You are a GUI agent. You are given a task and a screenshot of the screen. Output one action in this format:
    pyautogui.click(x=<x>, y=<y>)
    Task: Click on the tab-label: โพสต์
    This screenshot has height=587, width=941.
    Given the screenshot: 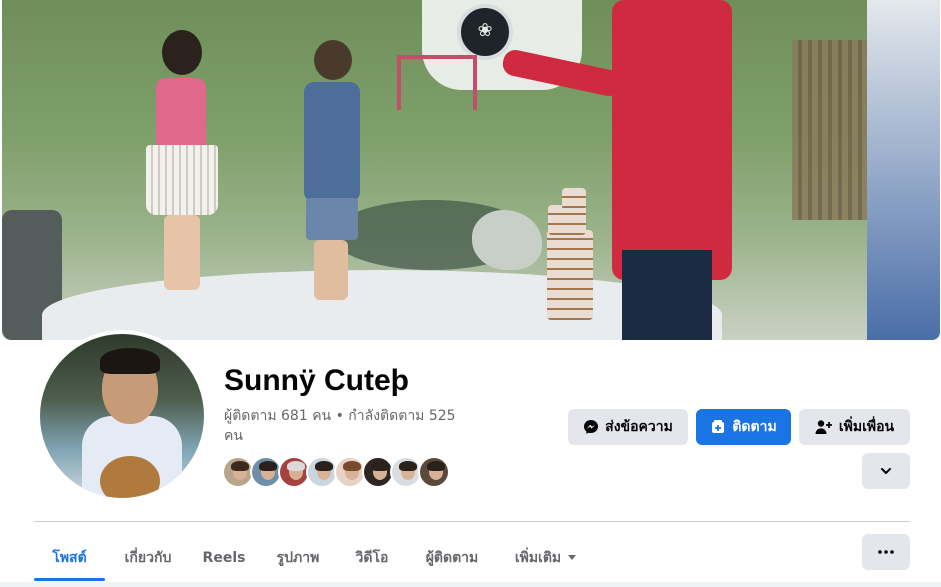 What is the action you would take?
    pyautogui.click(x=69, y=558)
    